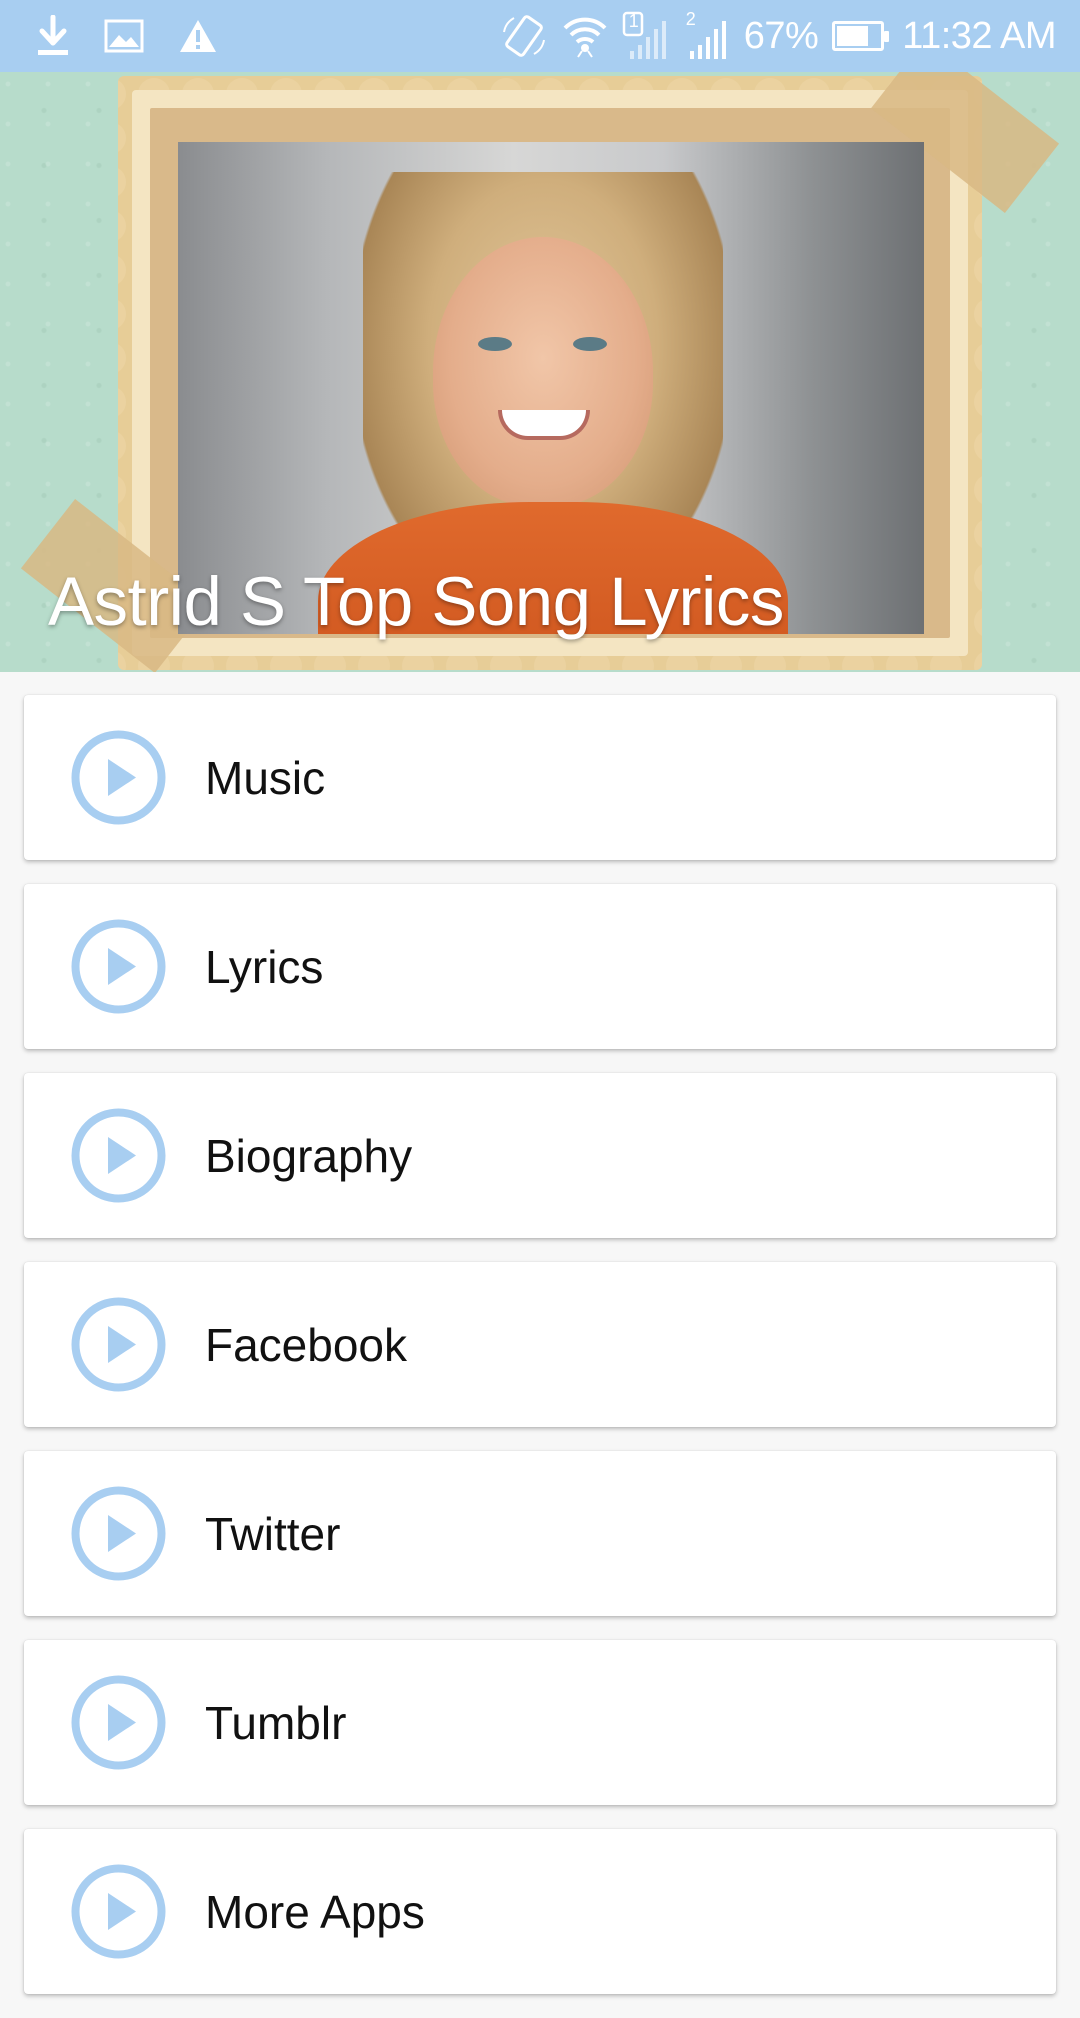 Image resolution: width=1080 pixels, height=2018 pixels. I want to click on menu-item-label: Facebook, so click(306, 1344).